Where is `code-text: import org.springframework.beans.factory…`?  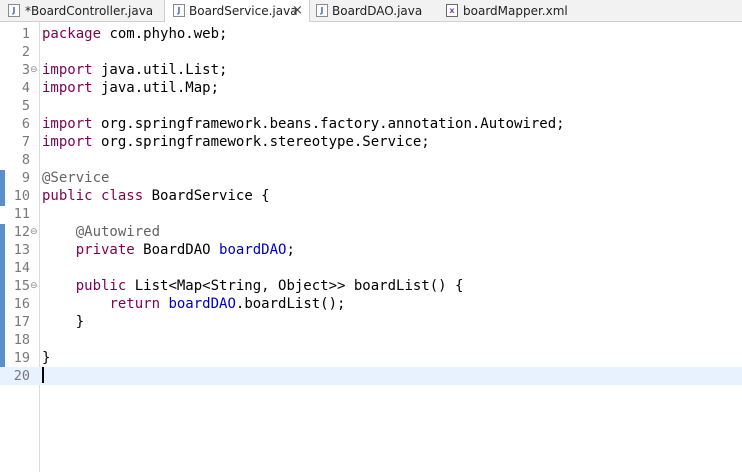
code-text: import org.springframework.beans.factory… is located at coordinates (303, 124).